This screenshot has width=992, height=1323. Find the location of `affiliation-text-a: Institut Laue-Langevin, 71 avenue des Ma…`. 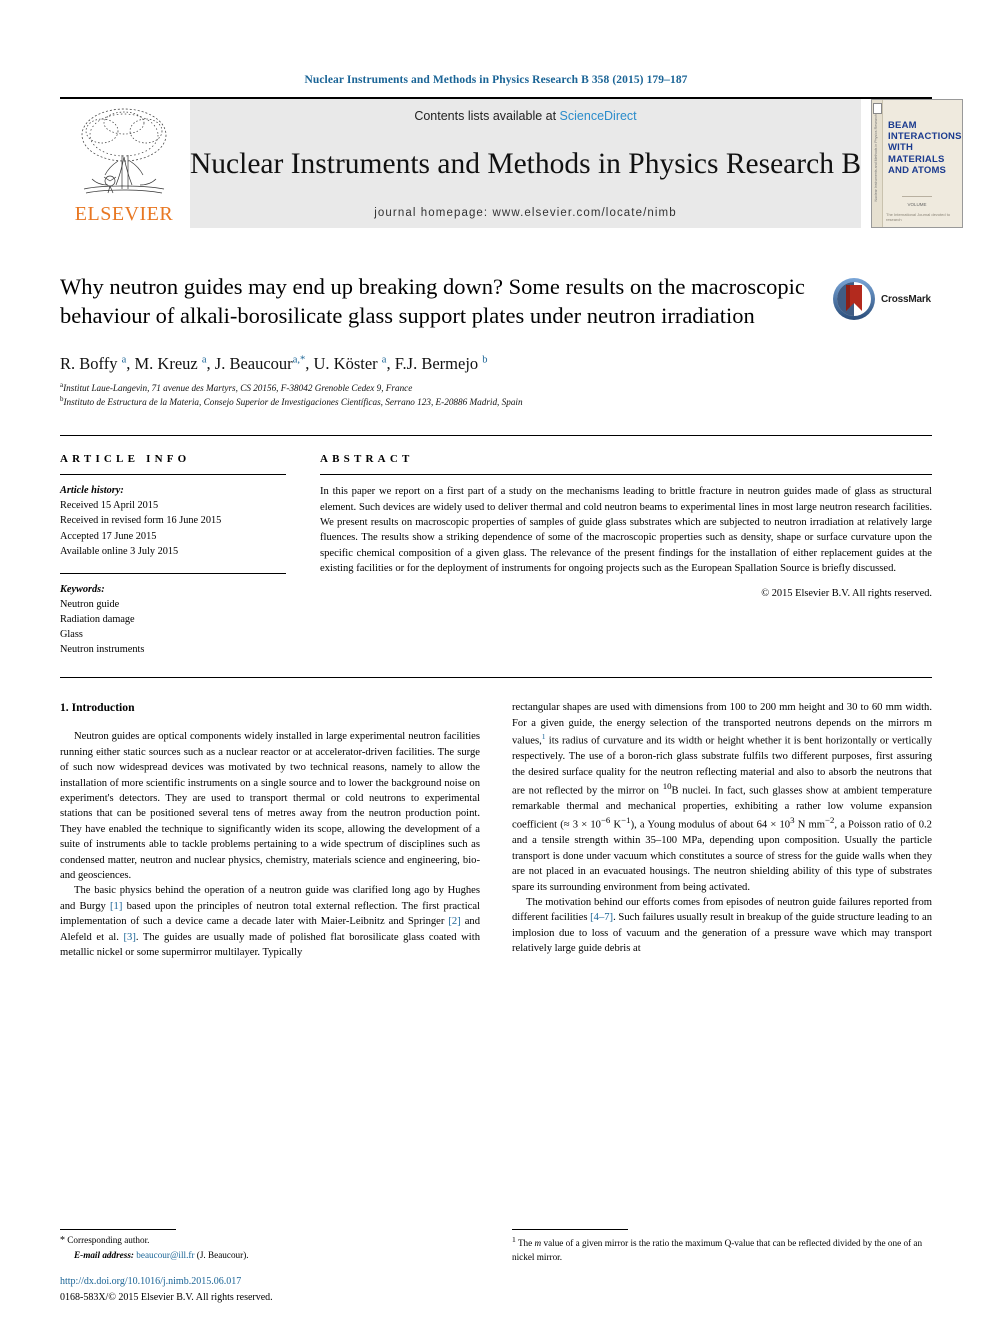

affiliation-text-a: Institut Laue-Langevin, 71 avenue des Ma… is located at coordinates (238, 388).